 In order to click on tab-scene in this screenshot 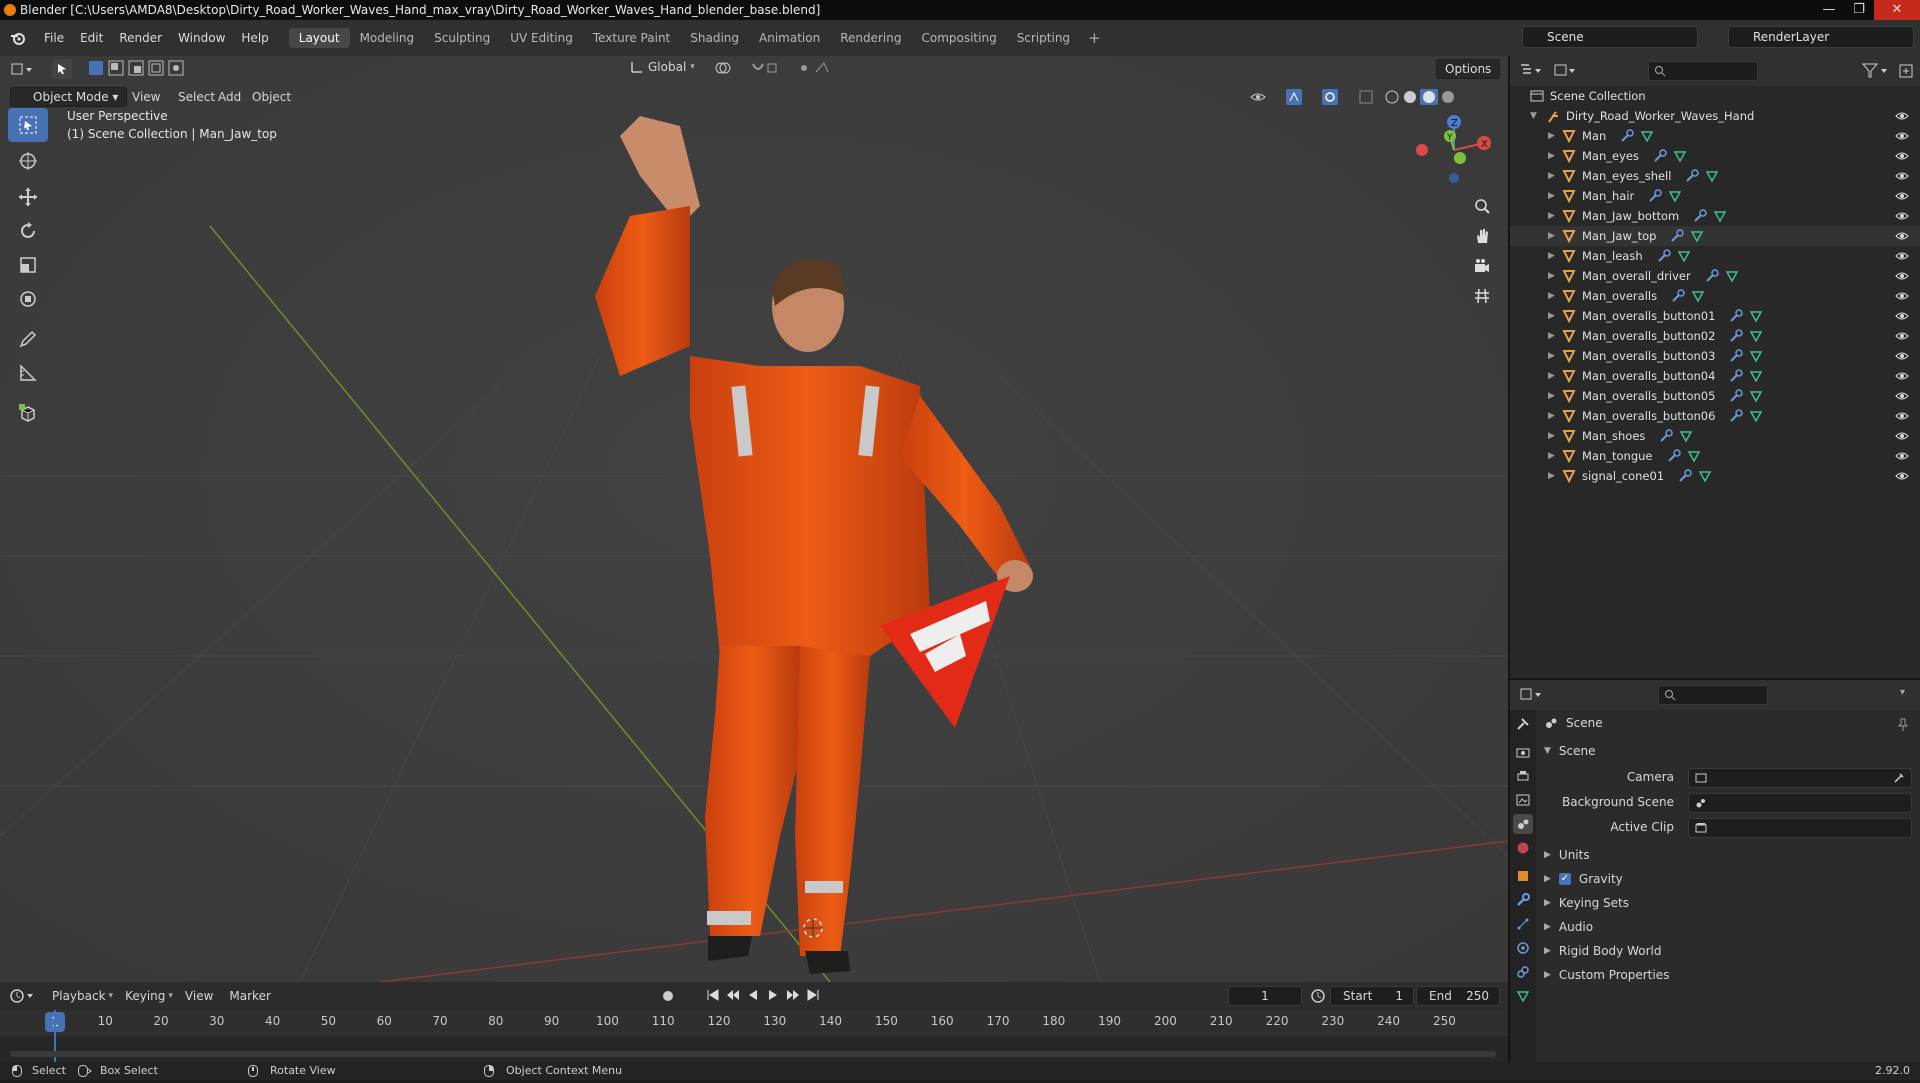, I will do `click(1523, 824)`.